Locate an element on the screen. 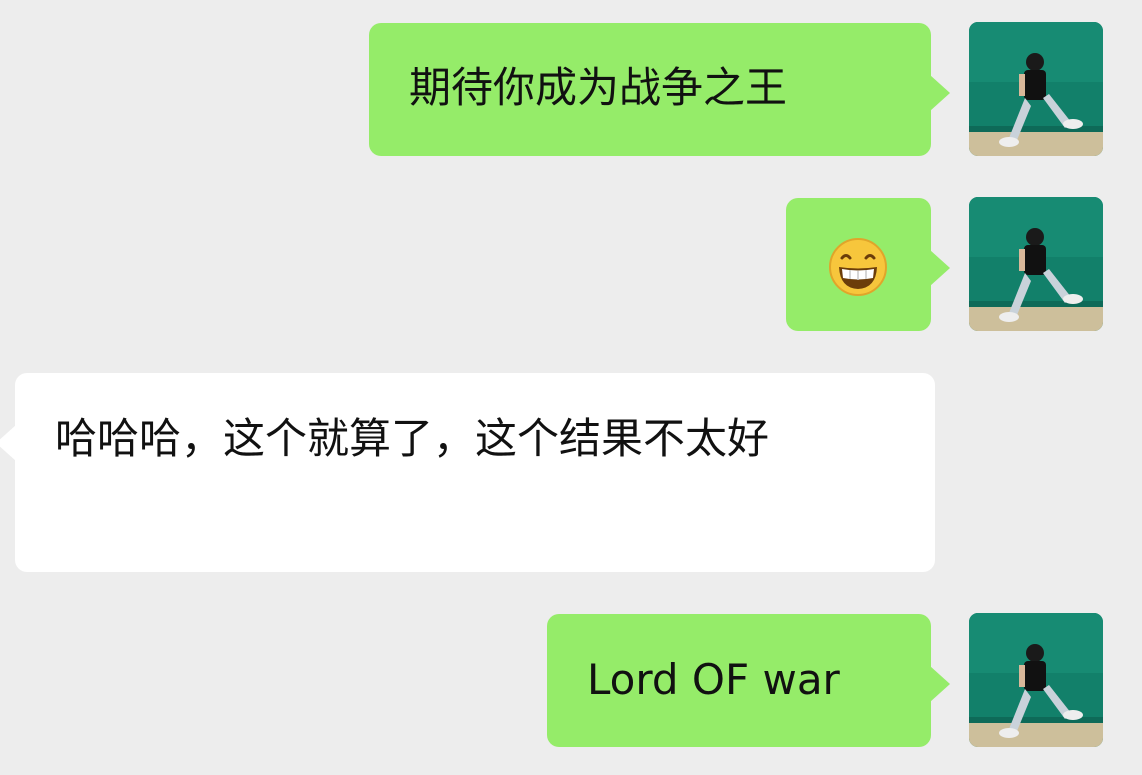 Image resolution: width=1142 pixels, height=775 pixels. message-bubble-outgoing: Lord OF war is located at coordinates (748, 680).